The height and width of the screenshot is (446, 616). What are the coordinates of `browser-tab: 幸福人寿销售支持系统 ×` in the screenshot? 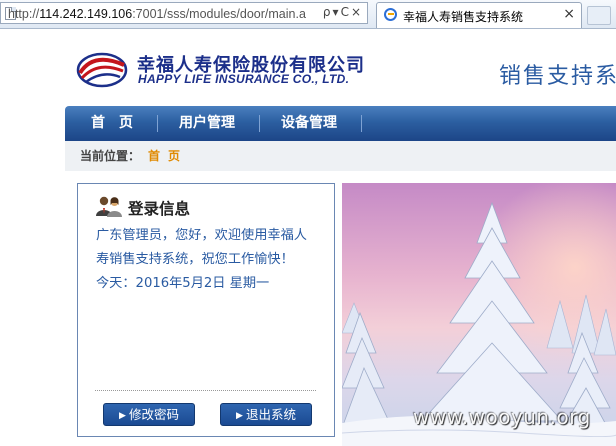 It's located at (479, 15).